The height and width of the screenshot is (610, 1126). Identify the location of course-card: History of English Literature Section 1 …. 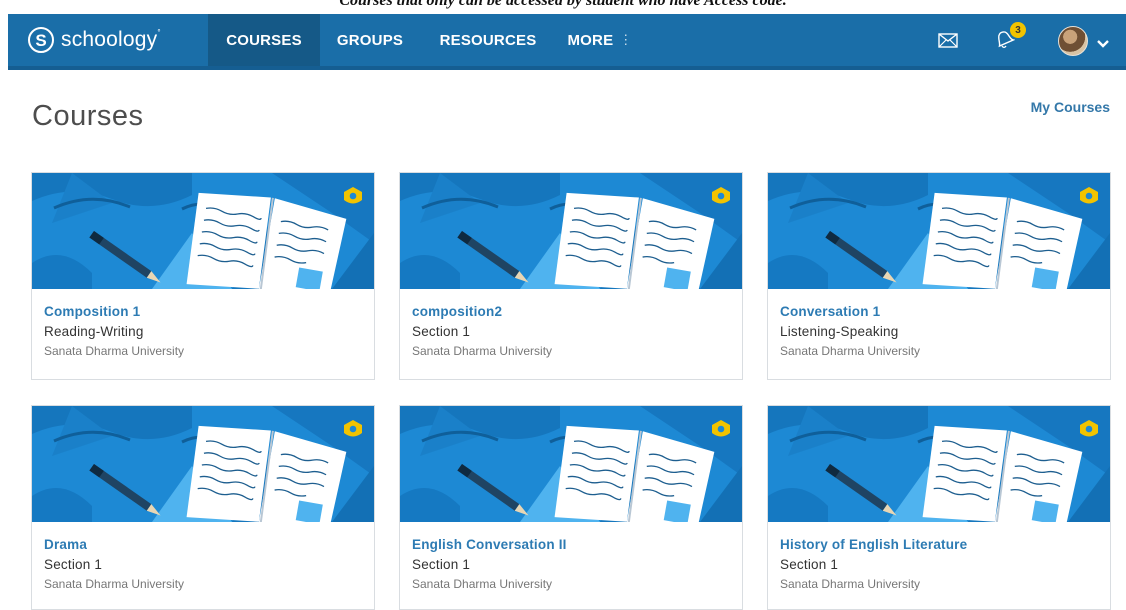
(939, 507).